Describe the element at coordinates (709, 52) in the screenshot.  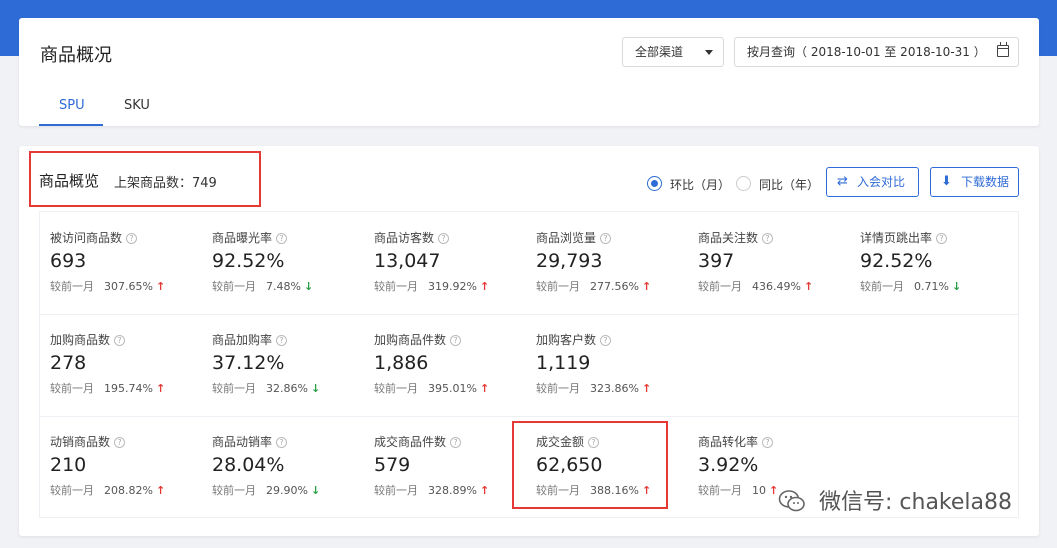
I see `caret-down-icon` at that location.